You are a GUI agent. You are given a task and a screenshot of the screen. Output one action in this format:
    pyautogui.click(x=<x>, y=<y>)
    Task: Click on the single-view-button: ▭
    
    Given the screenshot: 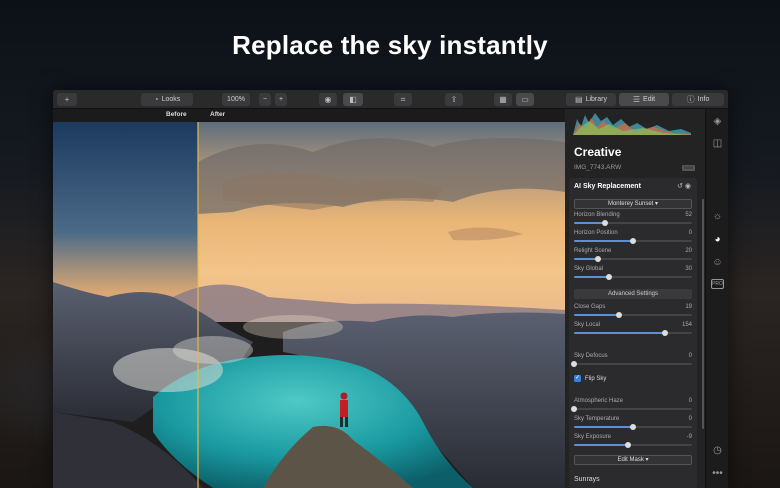 What is the action you would take?
    pyautogui.click(x=525, y=99)
    